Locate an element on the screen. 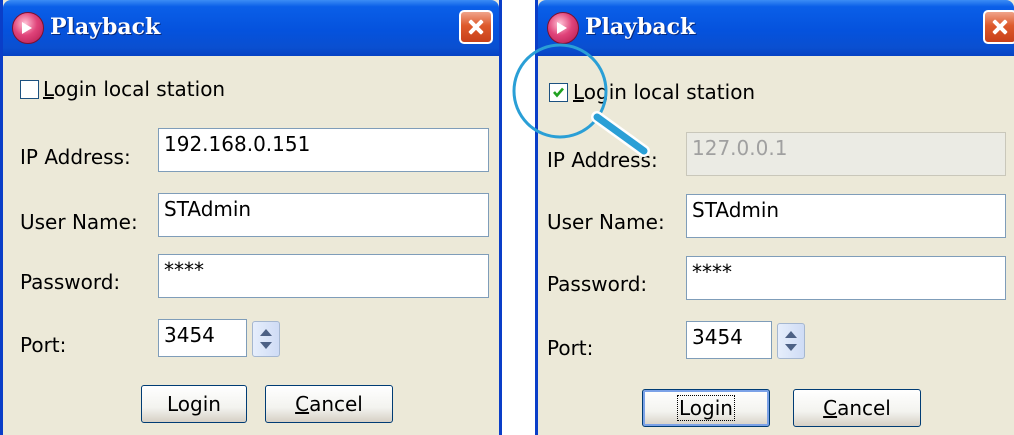 This screenshot has width=1014, height=435. ip-address-input: 127.0.0.1 is located at coordinates (846, 154).